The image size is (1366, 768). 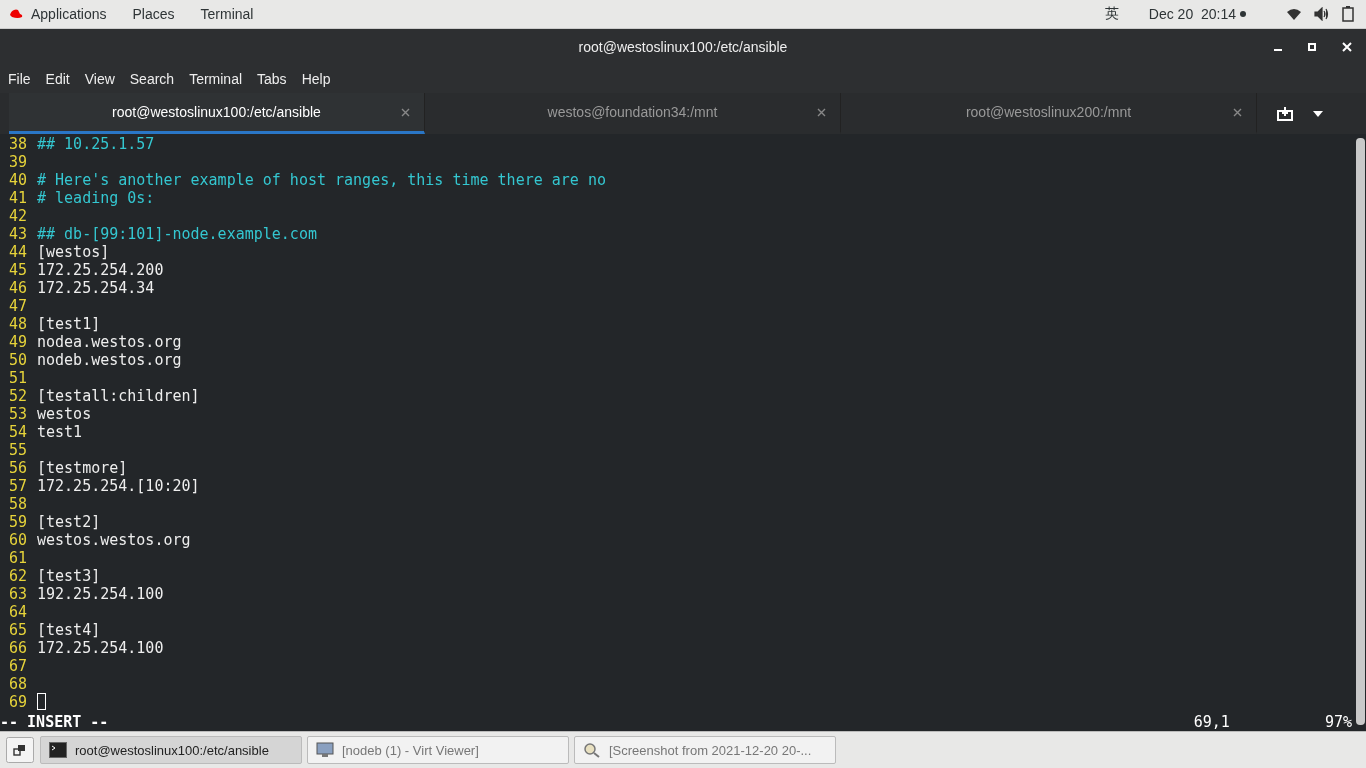 I want to click on top-menu-item: Places, so click(x=153, y=14).